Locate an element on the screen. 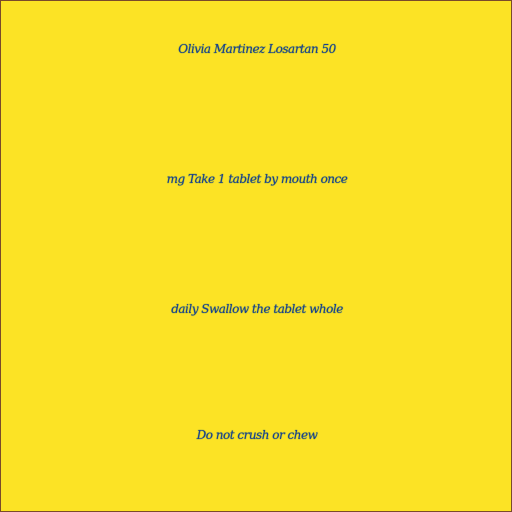 The height and width of the screenshot is (512, 512). label-text-line-2: mg Take 1 tablet by mouth once is located at coordinates (257, 179).